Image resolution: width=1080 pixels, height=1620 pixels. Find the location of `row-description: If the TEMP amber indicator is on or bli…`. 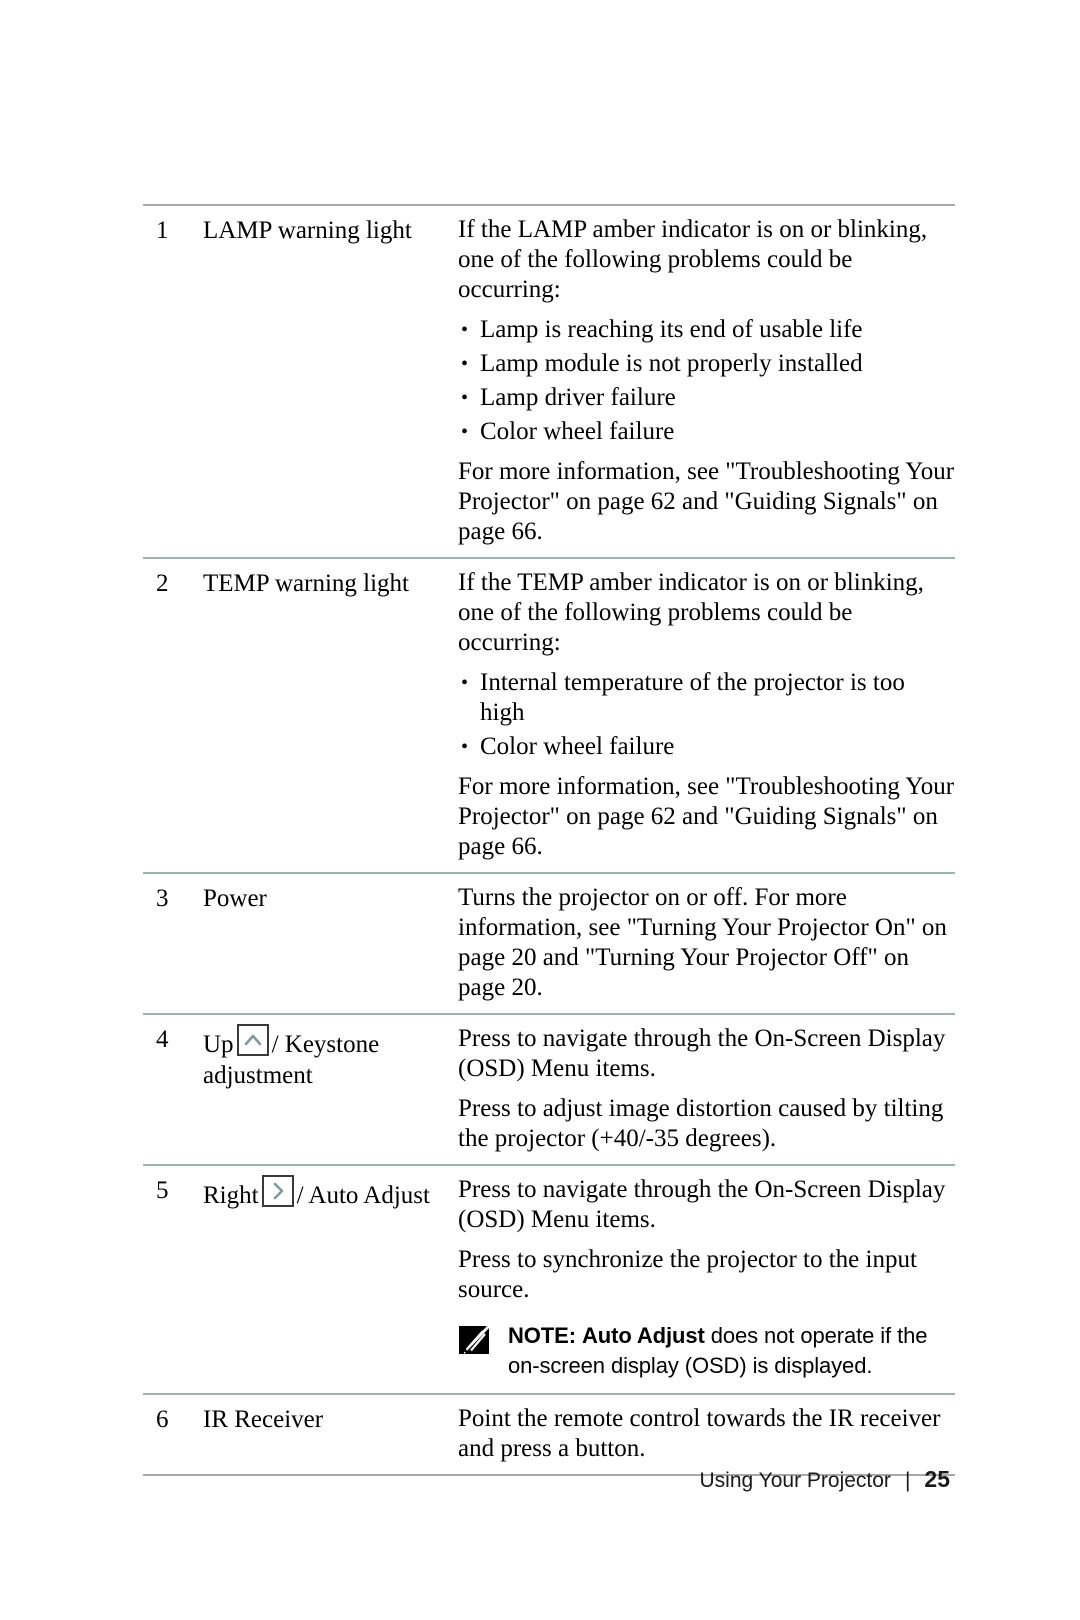

row-description: If the TEMP amber indicator is on or bli… is located at coordinates (706, 715).